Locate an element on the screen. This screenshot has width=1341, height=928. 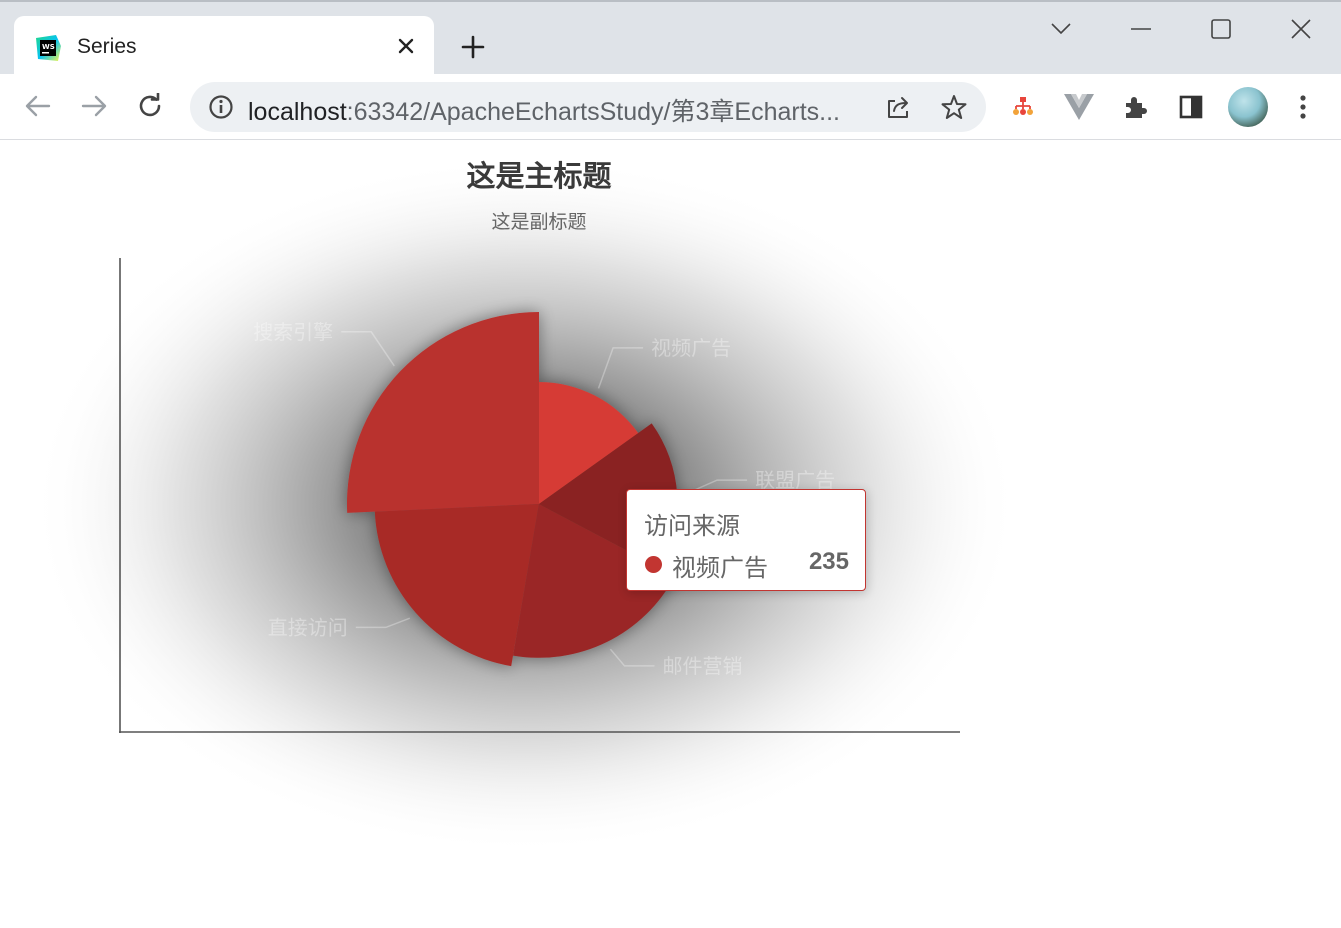
arrow-left-icon is located at coordinates (38, 106).